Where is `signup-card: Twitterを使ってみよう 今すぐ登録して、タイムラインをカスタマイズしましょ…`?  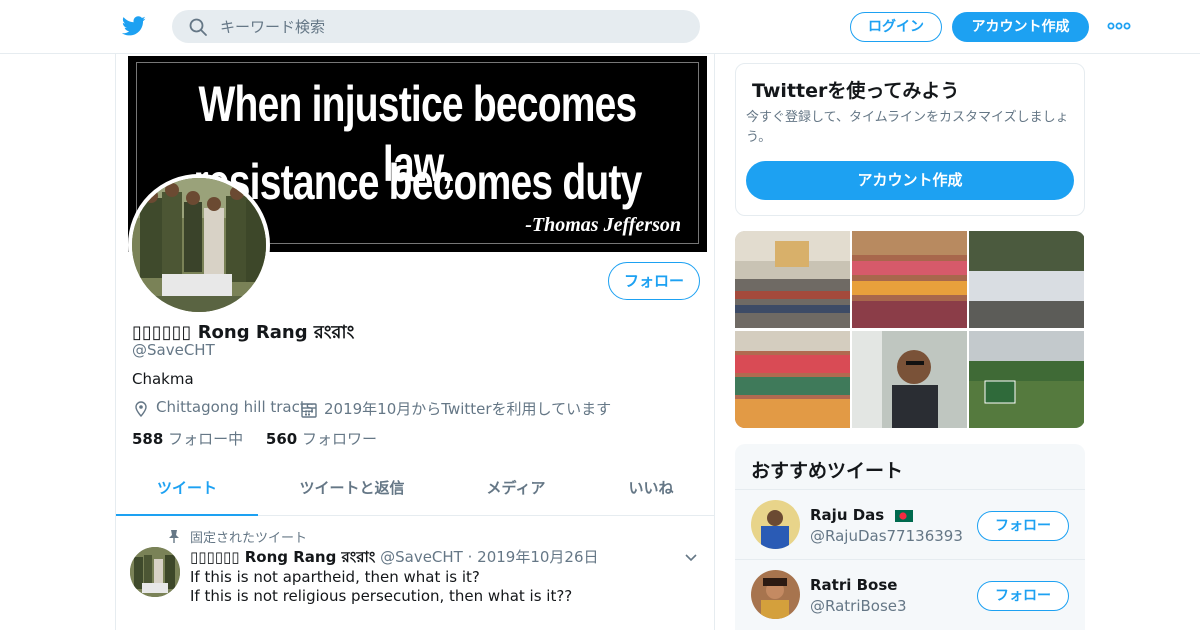
signup-card: Twitterを使ってみよう 今すぐ登録して、タイムラインをカスタマイズしましょ… is located at coordinates (910, 139).